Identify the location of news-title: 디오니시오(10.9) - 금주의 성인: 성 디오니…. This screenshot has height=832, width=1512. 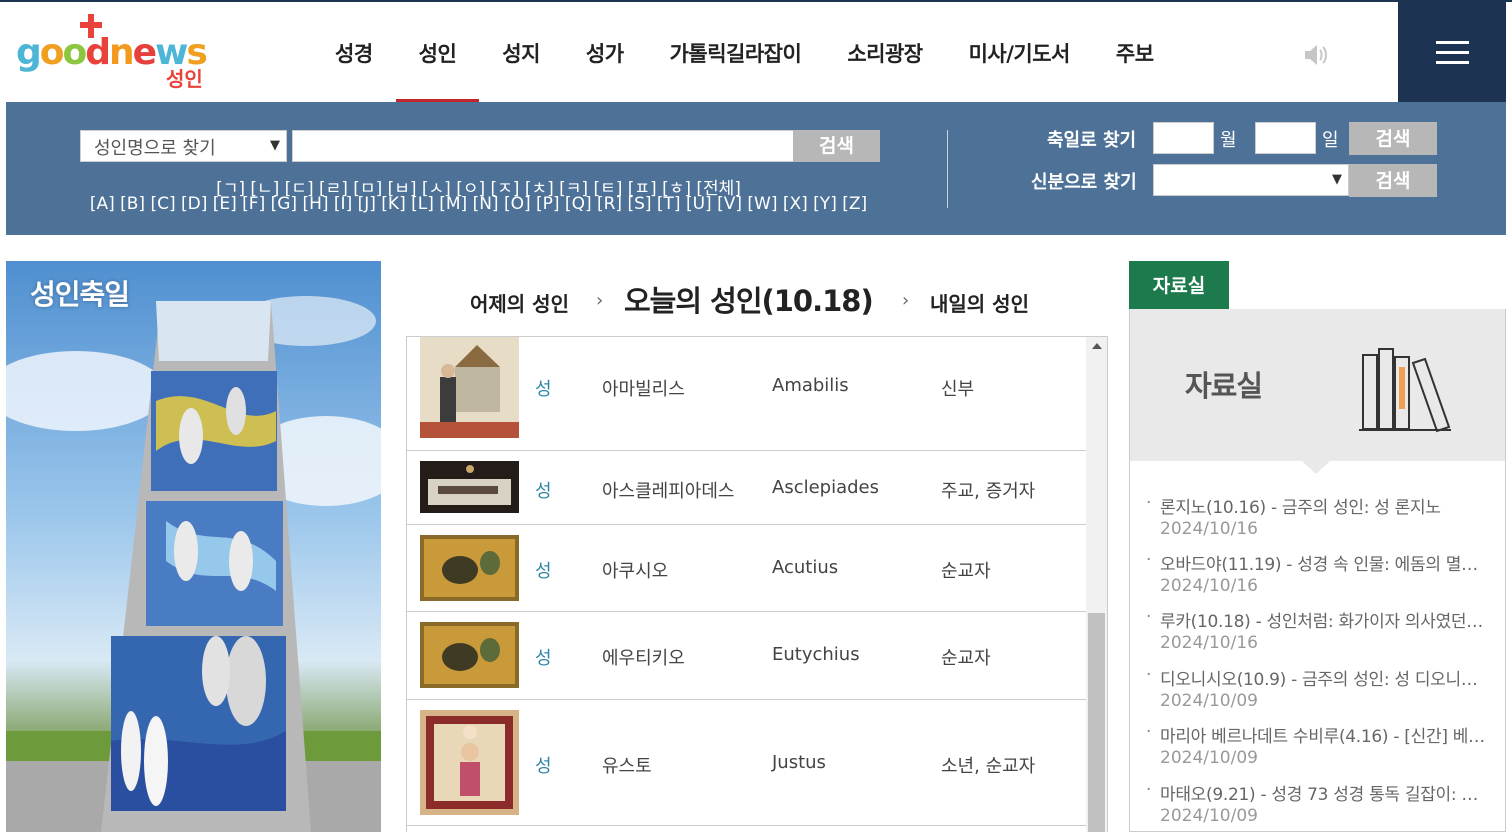
(1321, 677).